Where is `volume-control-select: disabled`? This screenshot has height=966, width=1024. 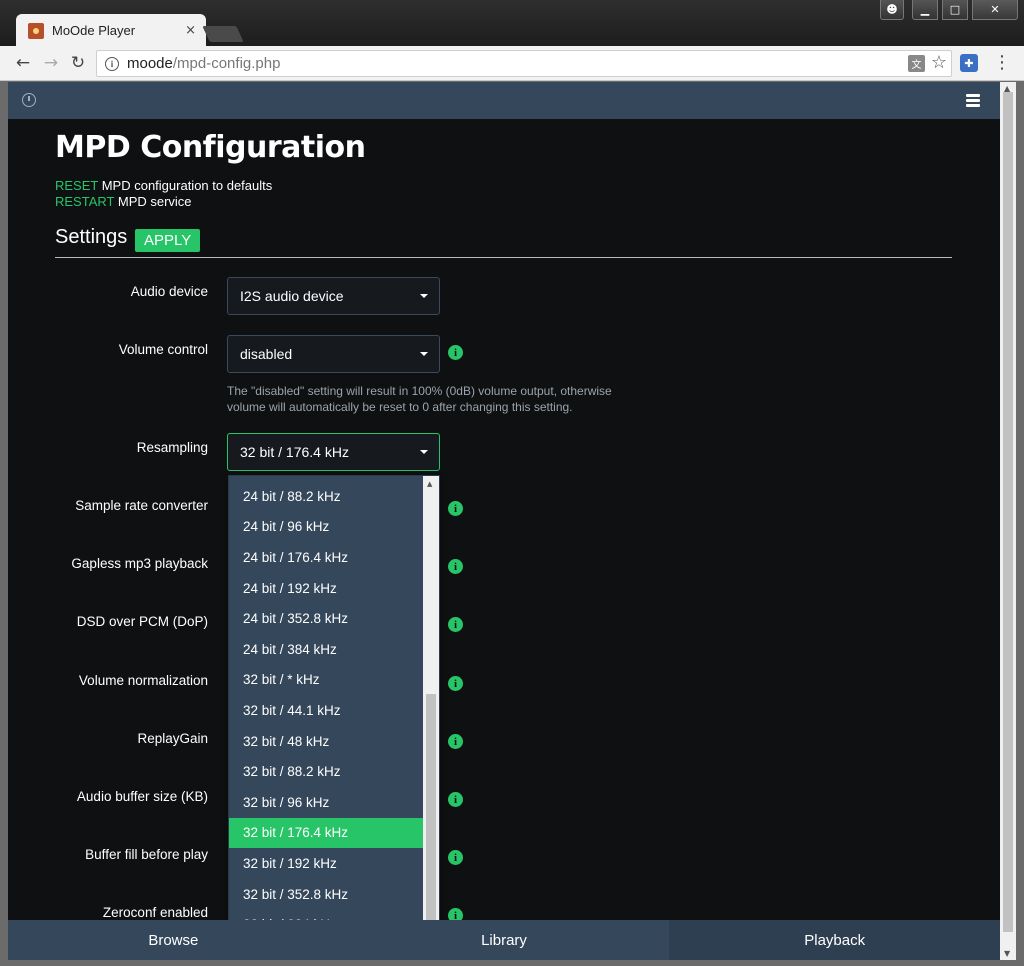
volume-control-select: disabled is located at coordinates (333, 354).